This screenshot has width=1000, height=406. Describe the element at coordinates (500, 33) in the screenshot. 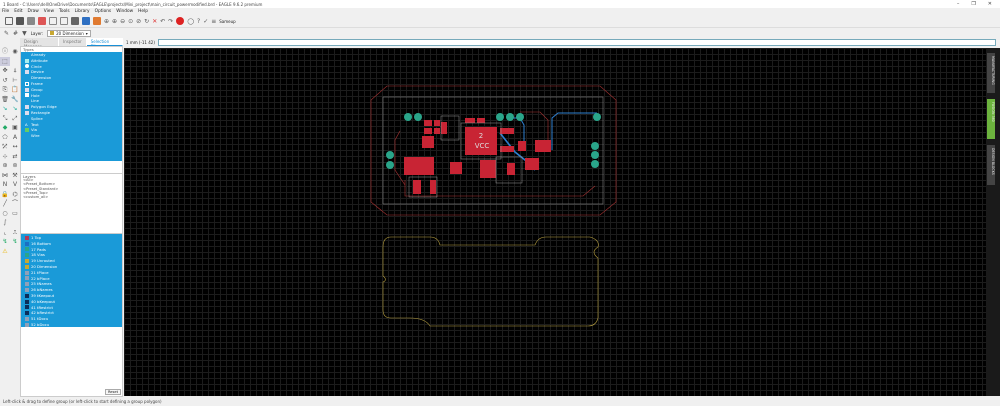

I see `layer-bar: ✎ # ▼ Layer: 20 Dimension ▾` at that location.